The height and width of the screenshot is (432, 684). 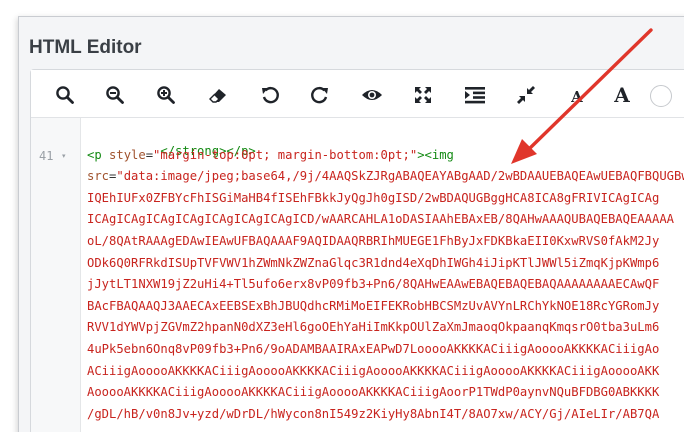 What do you see at coordinates (320, 95) in the screenshot?
I see `redo-icon` at bounding box center [320, 95].